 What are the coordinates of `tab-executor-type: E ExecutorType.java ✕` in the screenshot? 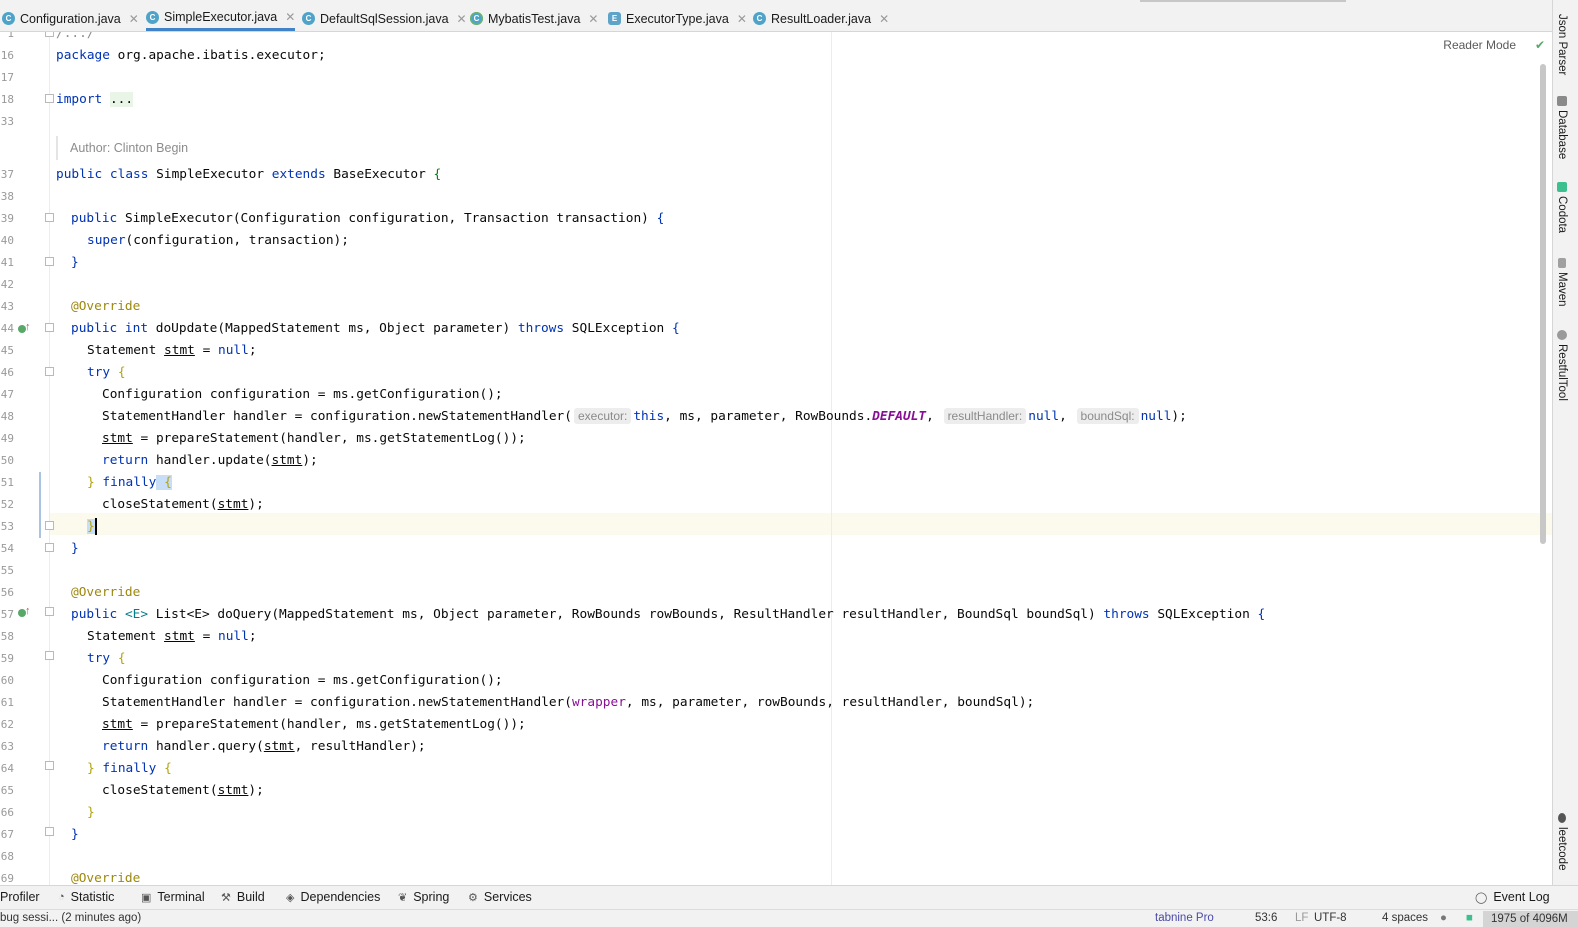 It's located at (677, 18).